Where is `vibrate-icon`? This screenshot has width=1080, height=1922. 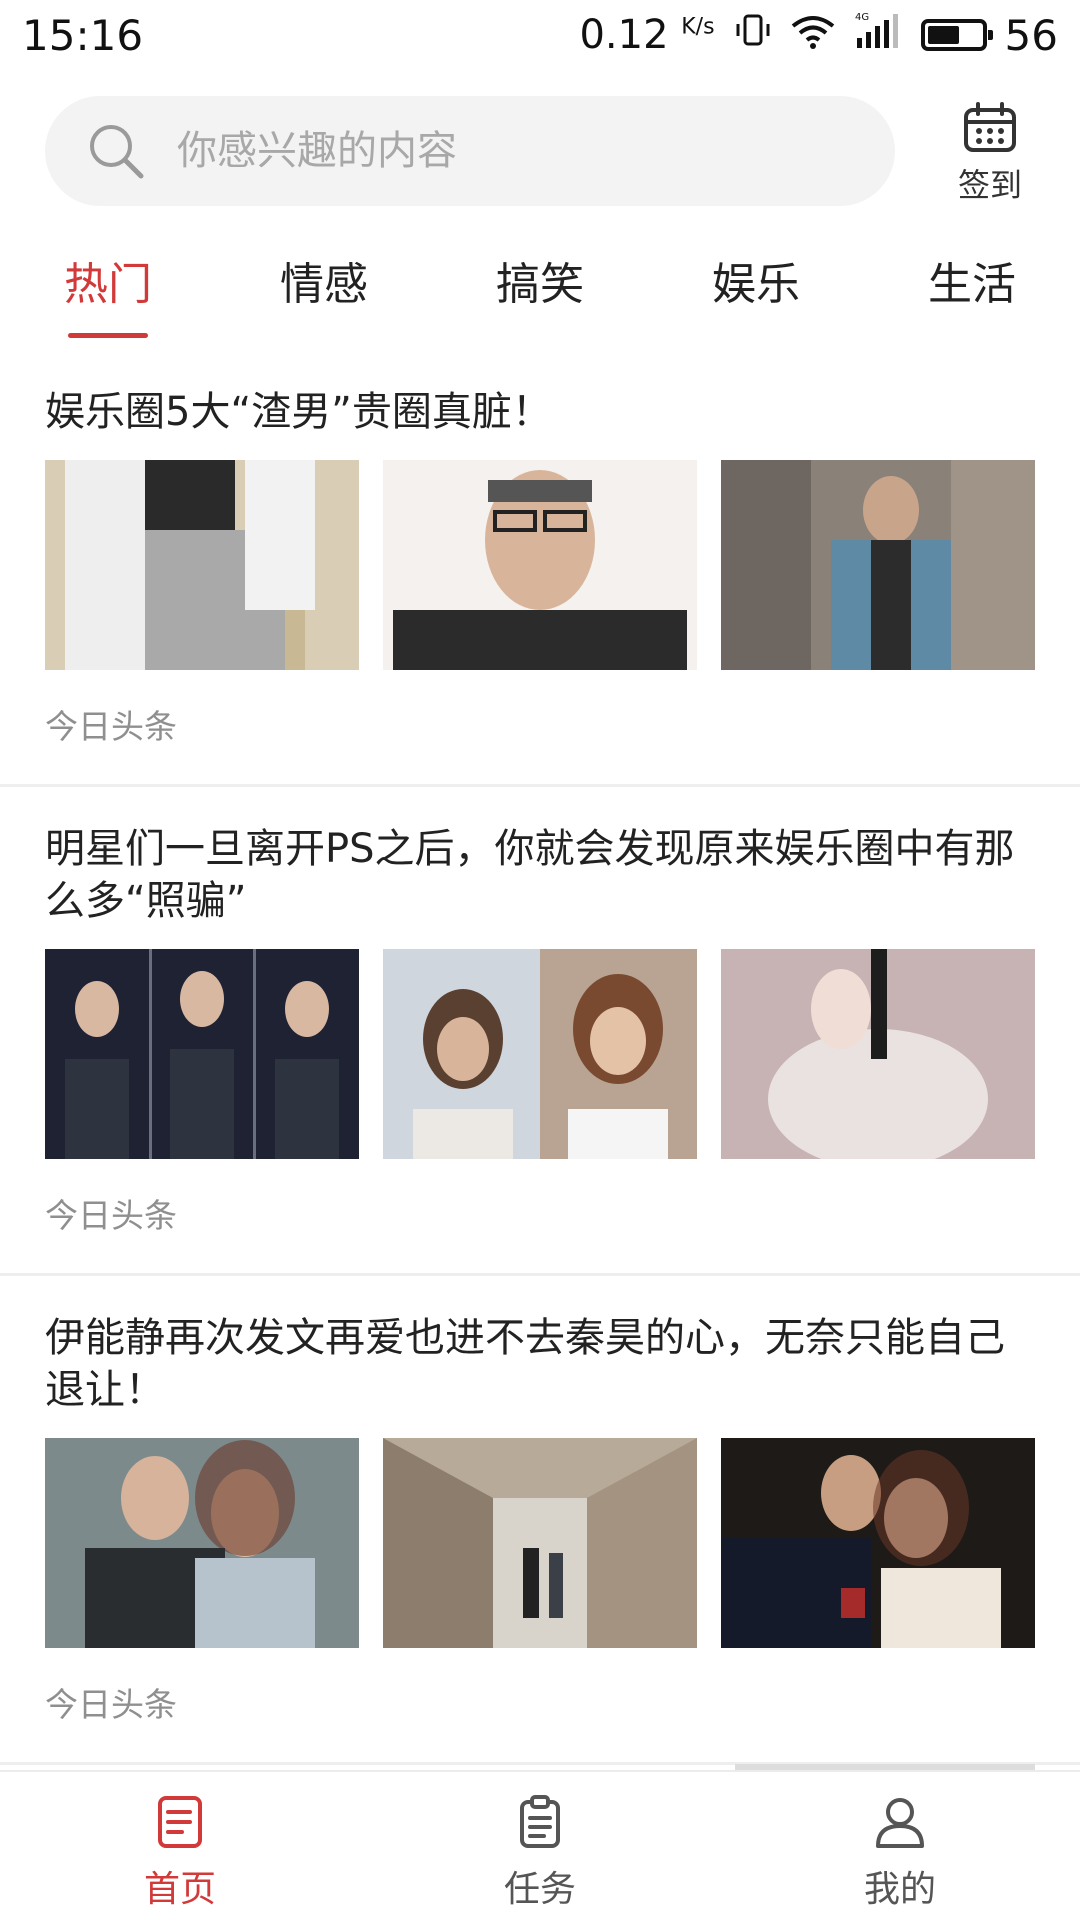 vibrate-icon is located at coordinates (753, 35).